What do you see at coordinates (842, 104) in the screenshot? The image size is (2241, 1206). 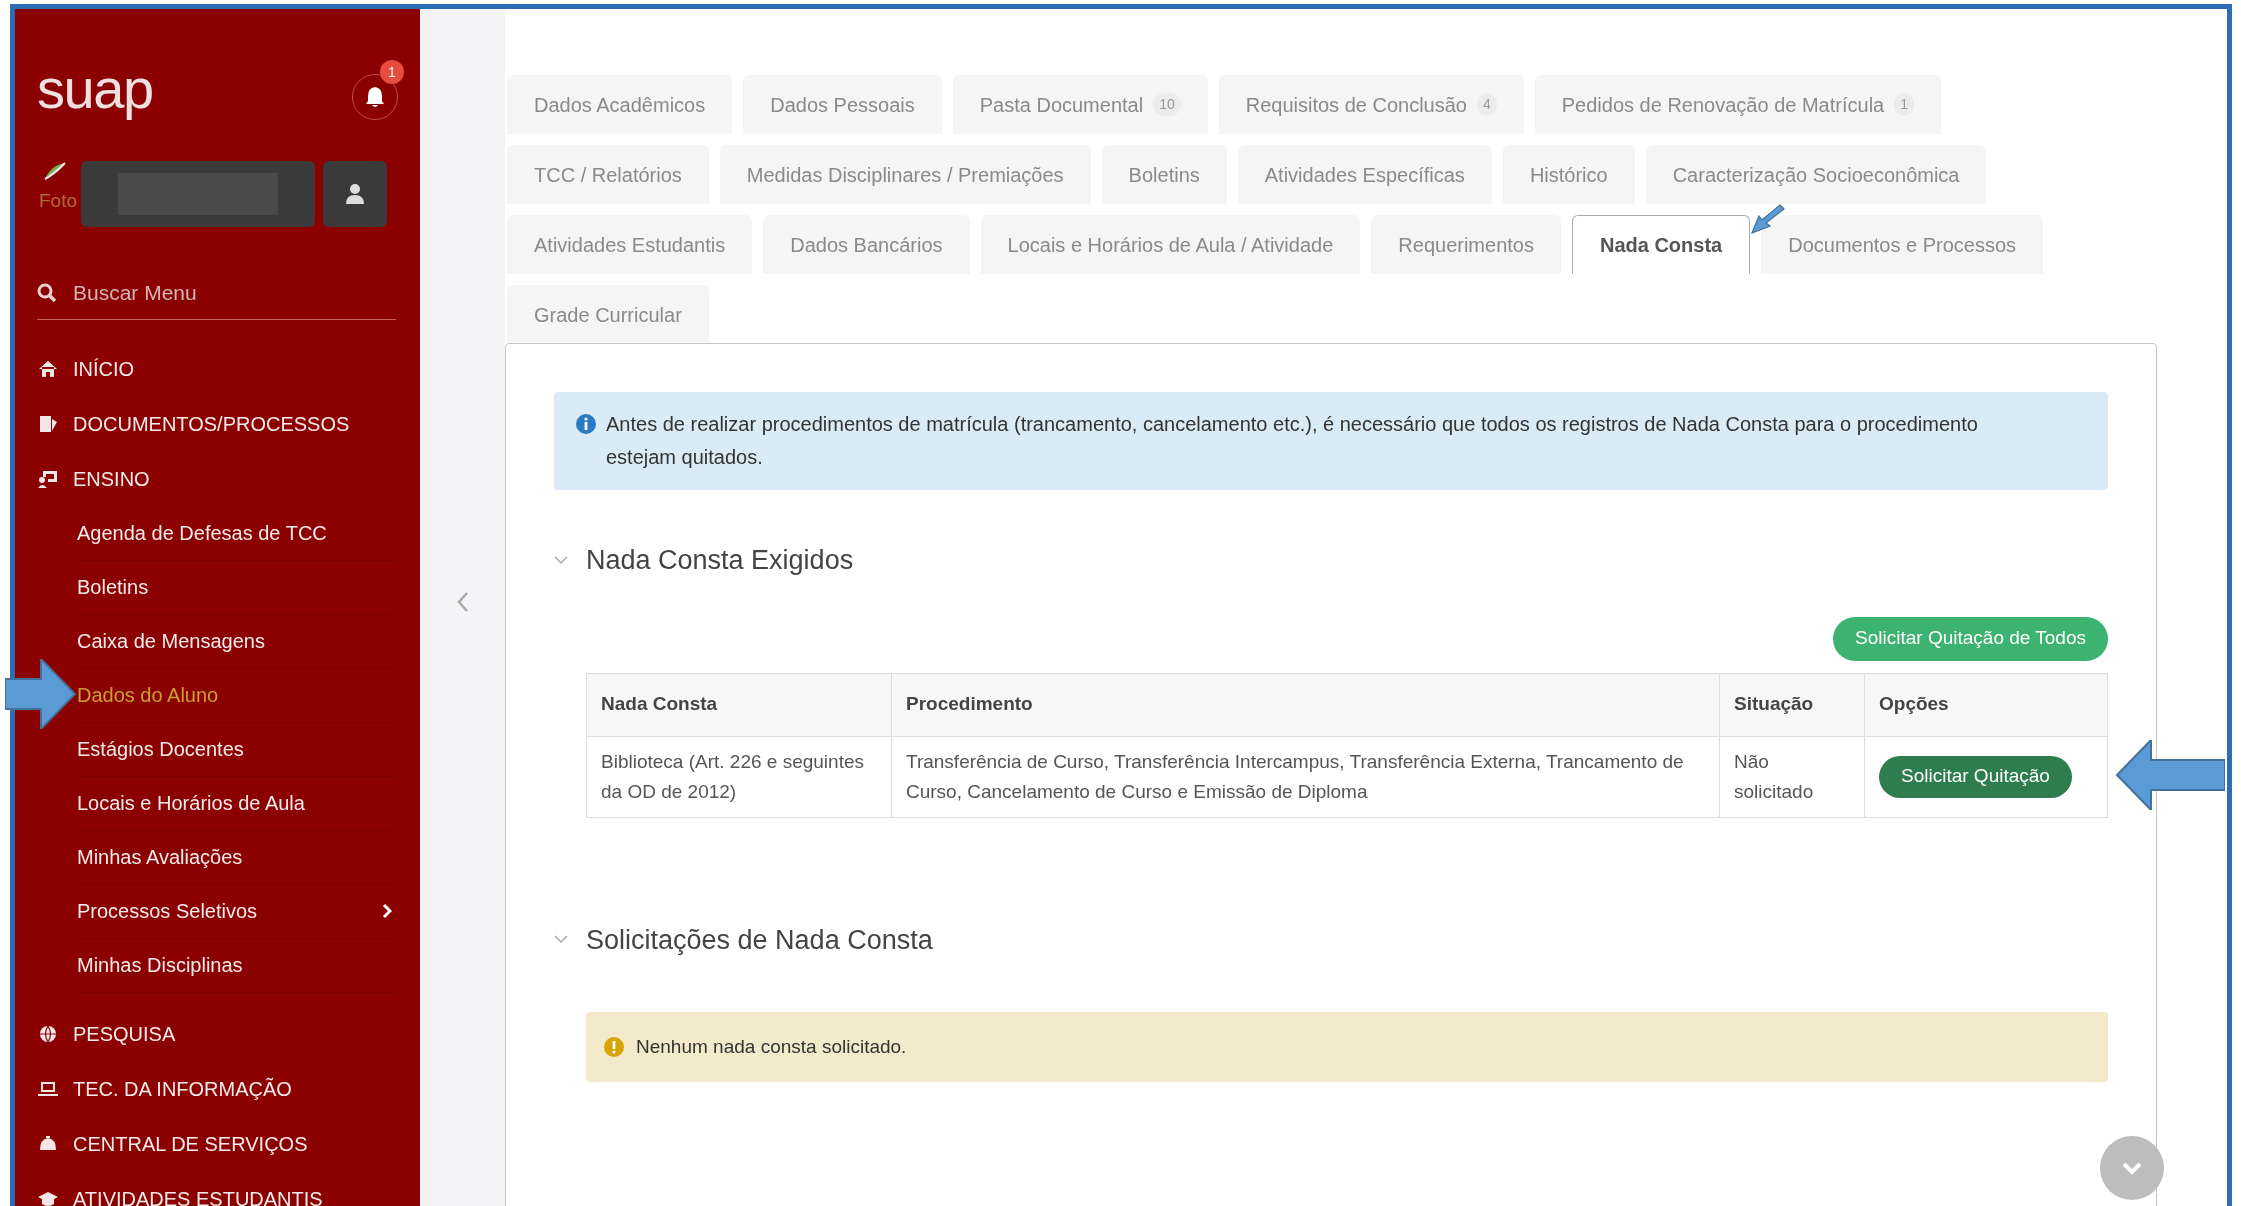 I see `tab: Dados Pessoais` at bounding box center [842, 104].